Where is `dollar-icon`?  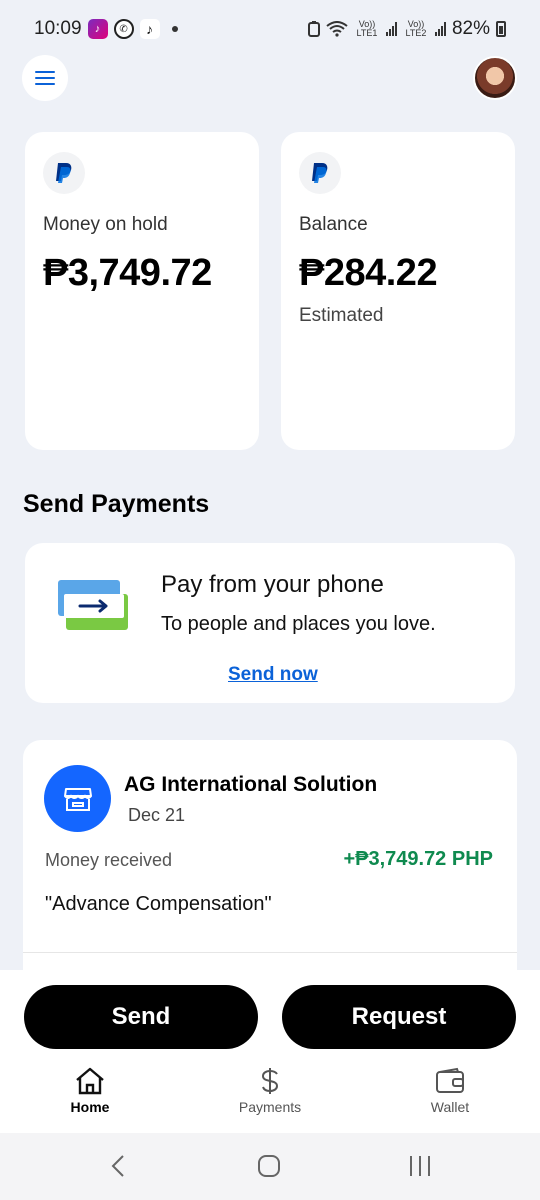 dollar-icon is located at coordinates (270, 1081).